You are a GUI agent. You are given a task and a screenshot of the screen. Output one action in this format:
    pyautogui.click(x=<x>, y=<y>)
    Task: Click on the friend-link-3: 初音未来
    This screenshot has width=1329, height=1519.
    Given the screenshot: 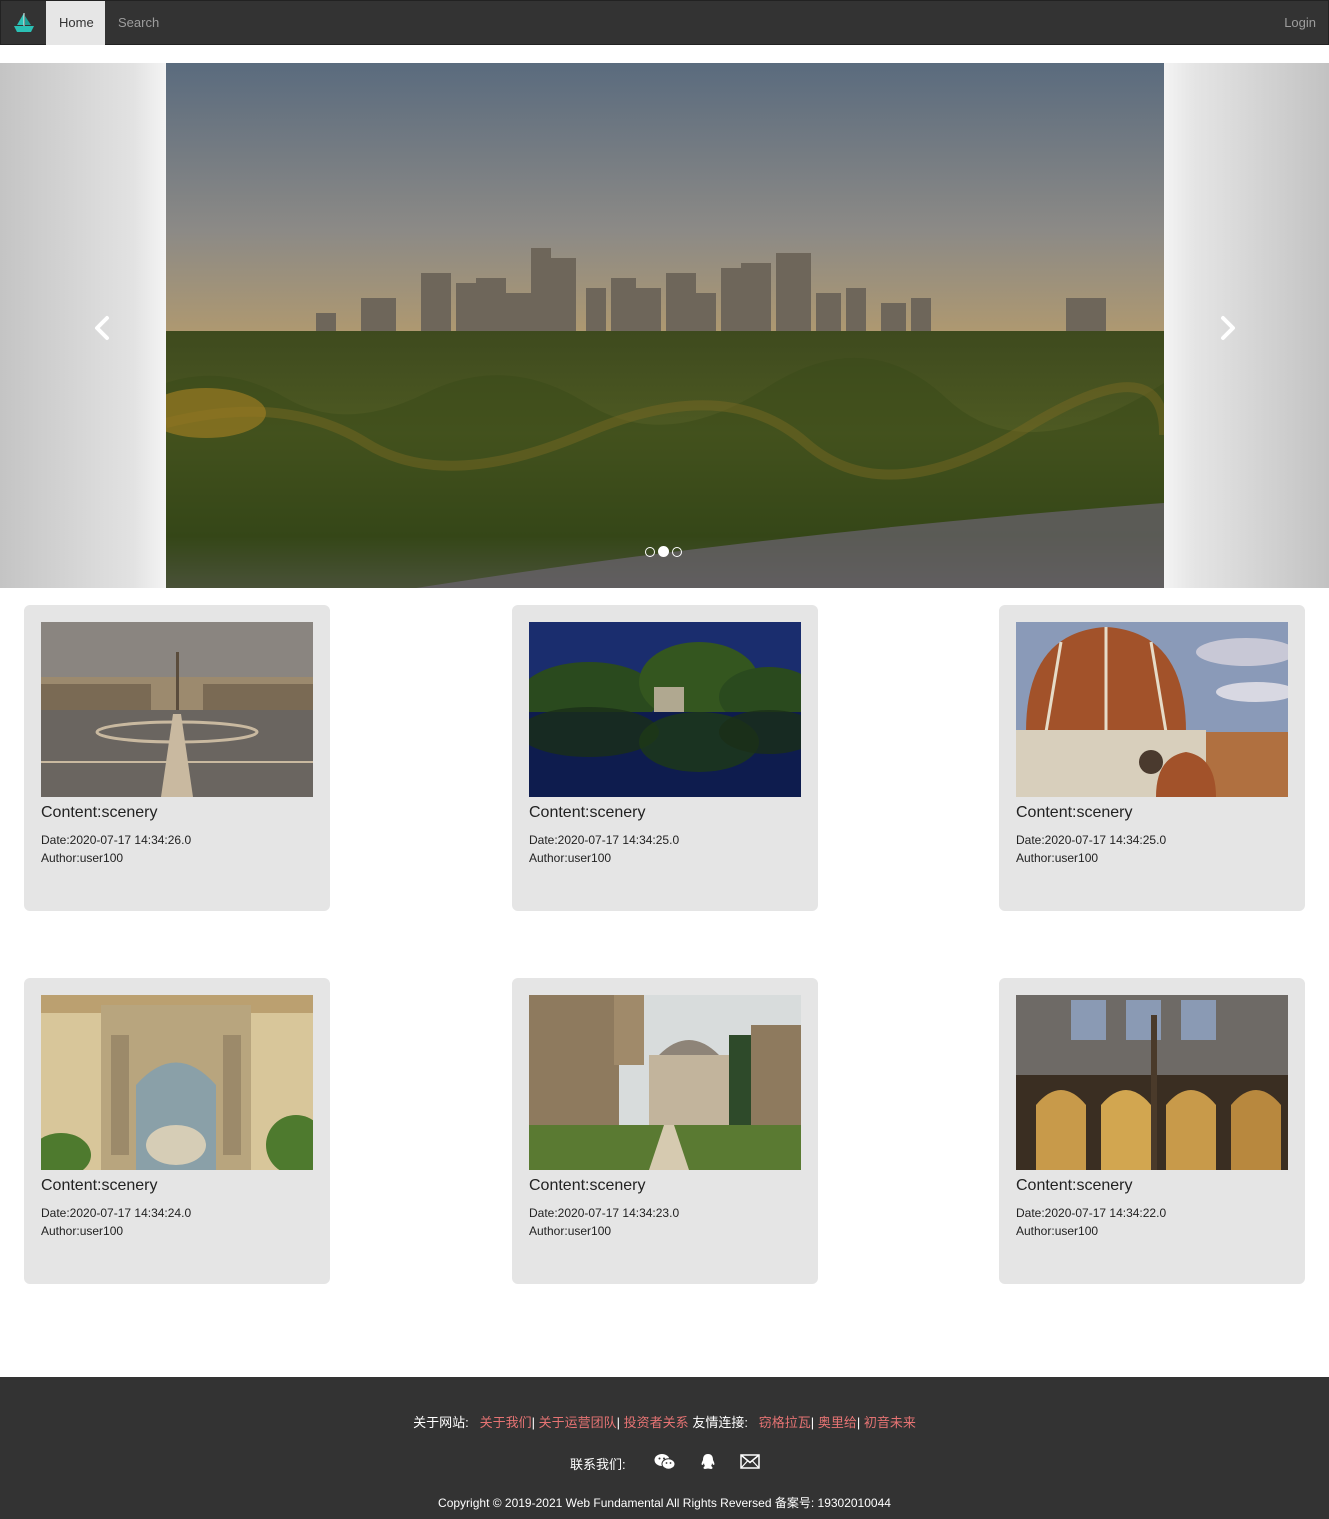 What is the action you would take?
    pyautogui.click(x=890, y=1422)
    